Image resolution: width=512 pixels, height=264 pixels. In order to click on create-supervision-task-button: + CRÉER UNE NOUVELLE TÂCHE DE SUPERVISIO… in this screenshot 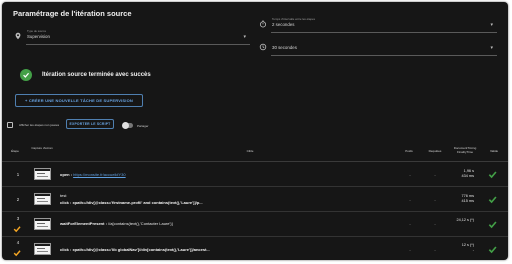, I will do `click(79, 100)`.